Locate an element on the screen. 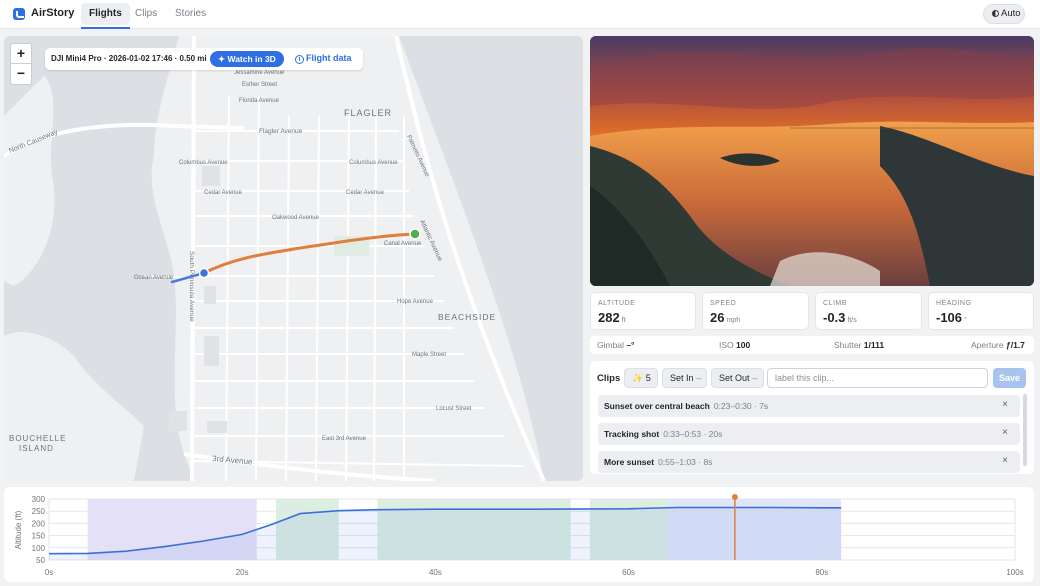  map-label-south-peninsula: South Peninsula Avenue is located at coordinates (191, 286).